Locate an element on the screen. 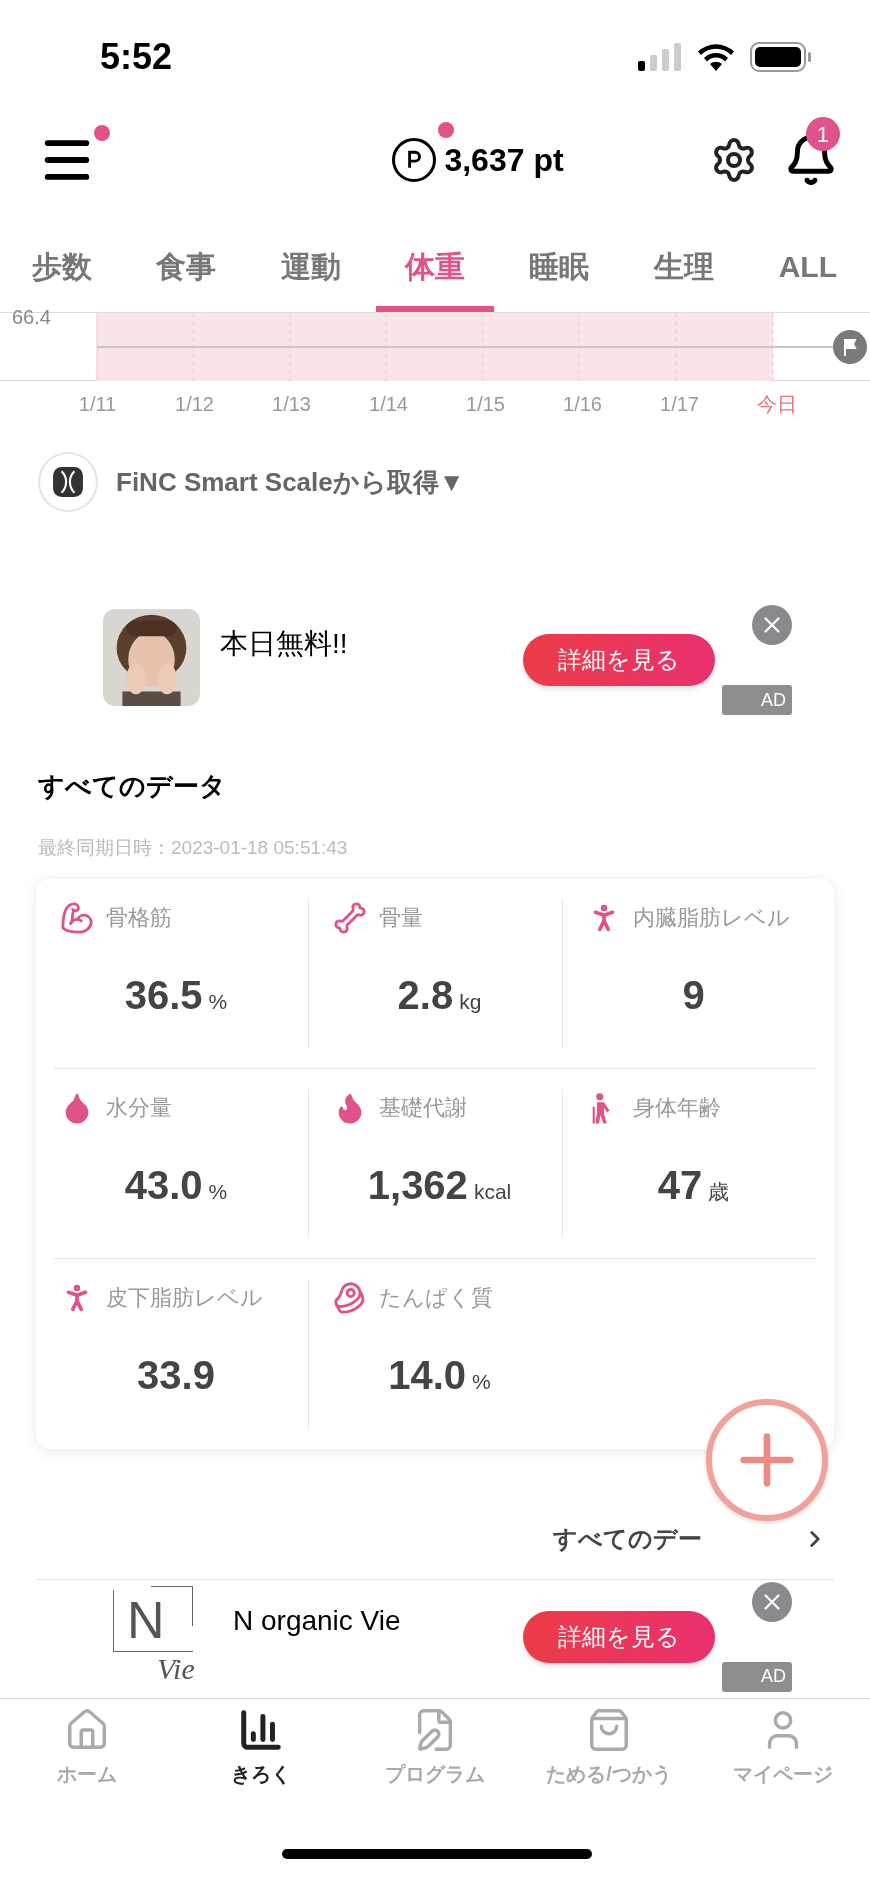  notification-count: 1 is located at coordinates (823, 134).